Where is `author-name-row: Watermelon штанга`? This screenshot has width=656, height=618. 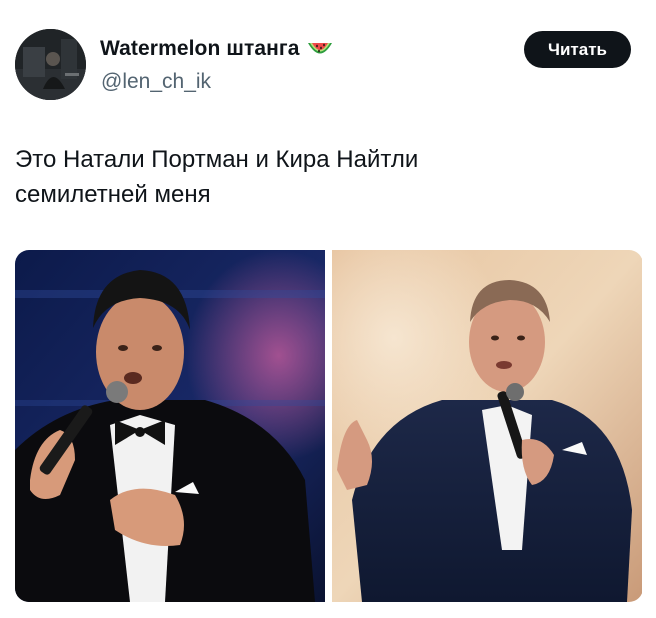 author-name-row: Watermelon штанга is located at coordinates (216, 49).